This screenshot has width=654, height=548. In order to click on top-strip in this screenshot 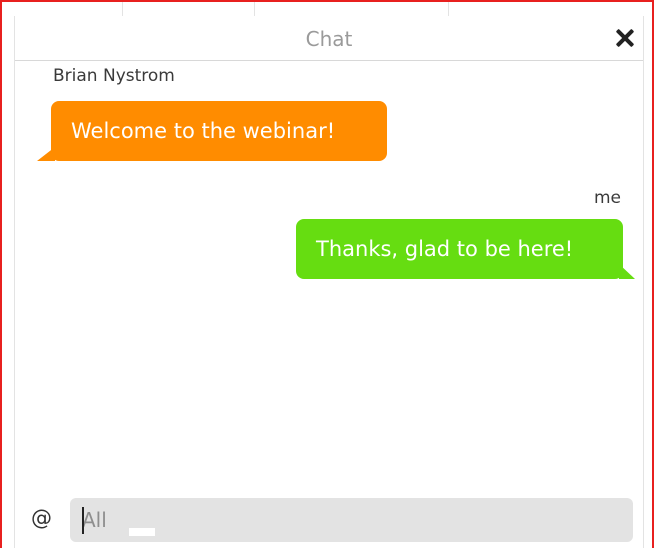, I will do `click(328, 9)`.